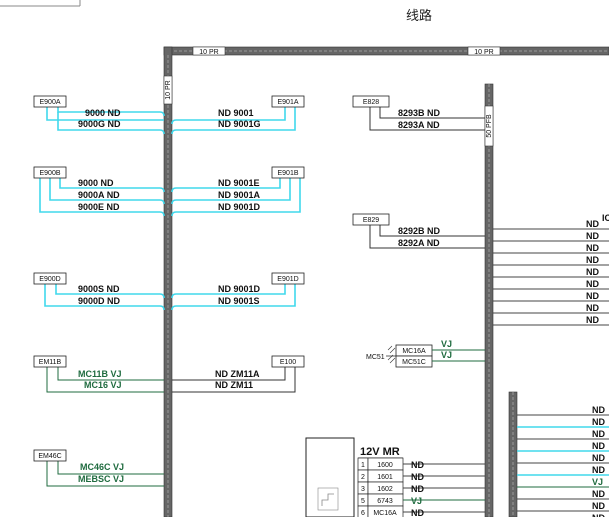 This screenshot has width=609, height=517. I want to click on terminal-wire: MC16A, so click(385, 513).